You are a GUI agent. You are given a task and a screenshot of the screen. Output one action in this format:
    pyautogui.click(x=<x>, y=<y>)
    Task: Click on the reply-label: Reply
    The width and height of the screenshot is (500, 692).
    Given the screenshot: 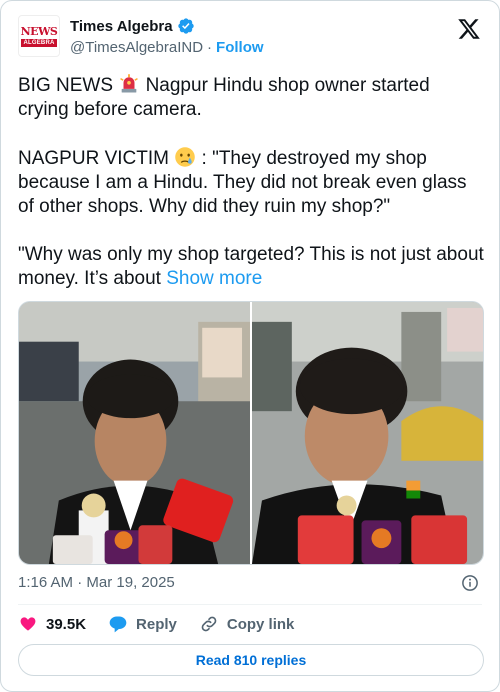 What is the action you would take?
    pyautogui.click(x=156, y=624)
    